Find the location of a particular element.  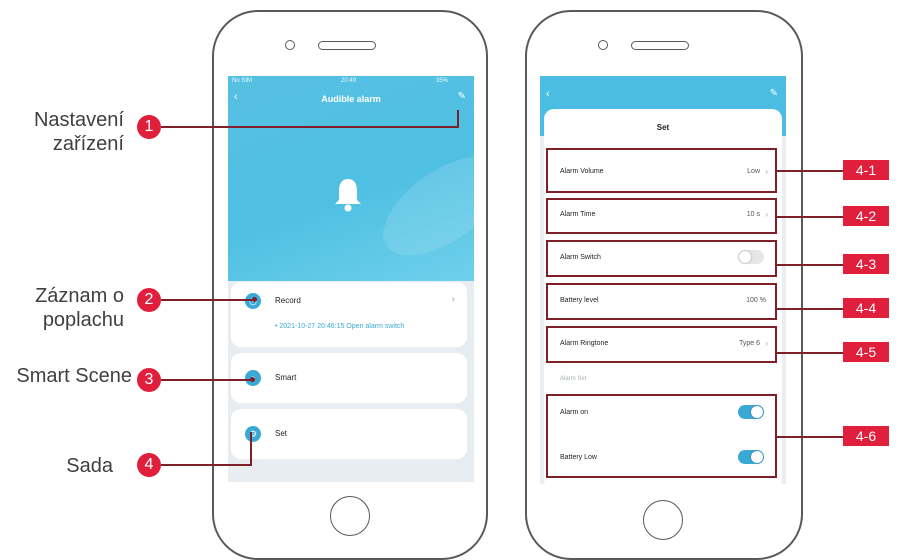

badge-3: 3 is located at coordinates (149, 380).